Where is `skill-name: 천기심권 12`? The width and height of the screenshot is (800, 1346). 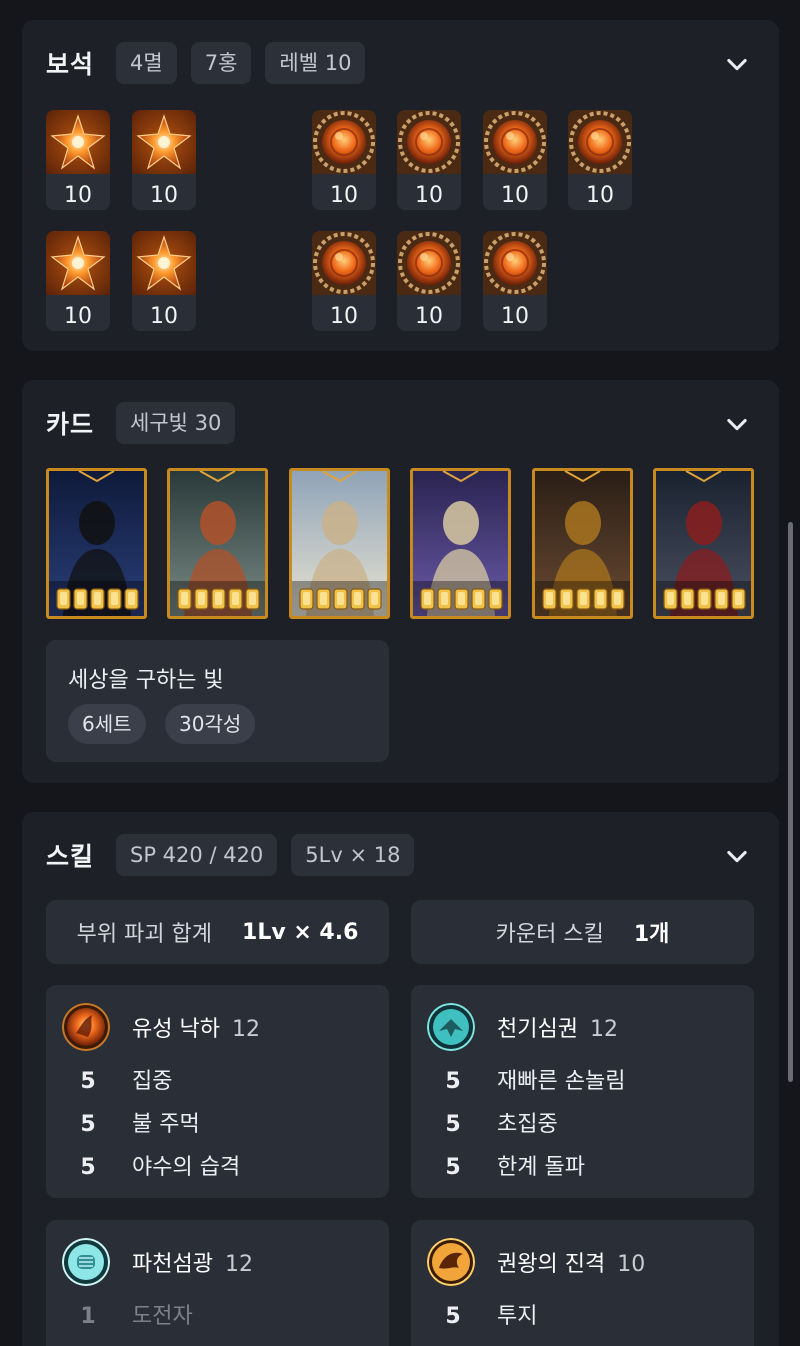
skill-name: 천기심권 12 is located at coordinates (557, 1029).